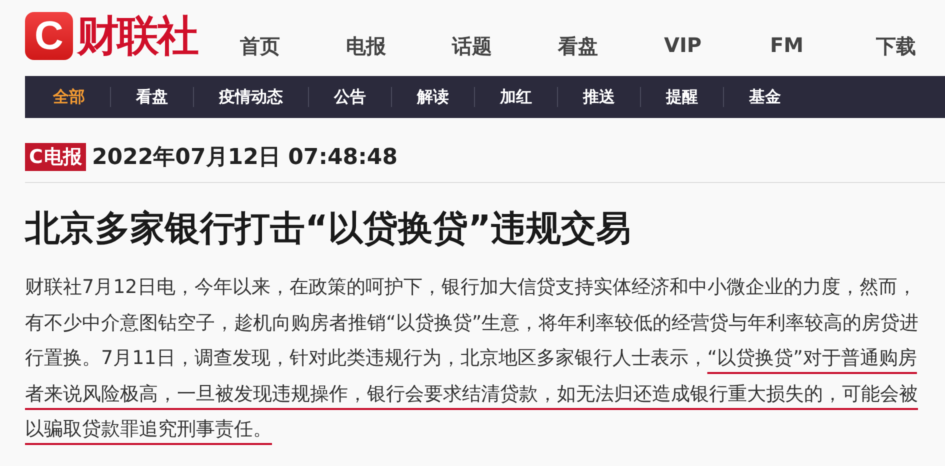 The width and height of the screenshot is (945, 466). What do you see at coordinates (765, 97) in the screenshot?
I see `category-tab: 基金` at bounding box center [765, 97].